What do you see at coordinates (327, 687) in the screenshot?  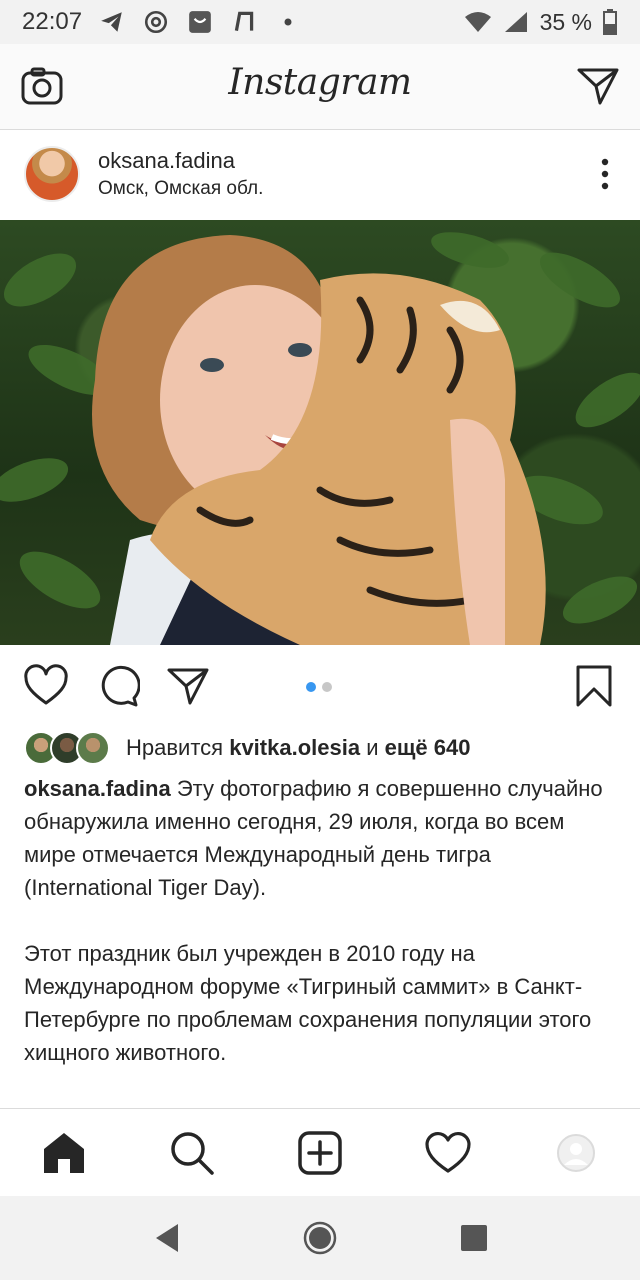 I see `carousel-dot` at bounding box center [327, 687].